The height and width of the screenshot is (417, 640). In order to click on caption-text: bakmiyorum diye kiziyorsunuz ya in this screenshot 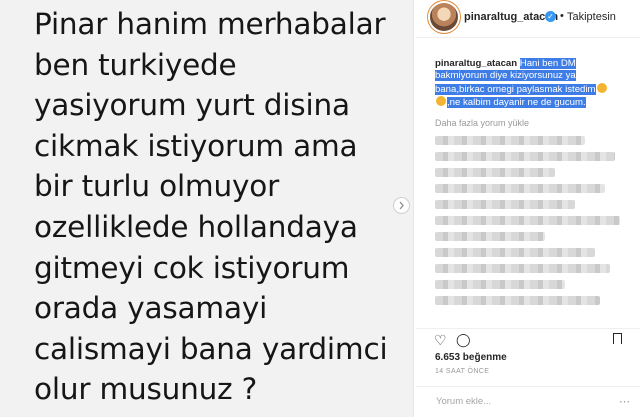, I will do `click(505, 76)`.